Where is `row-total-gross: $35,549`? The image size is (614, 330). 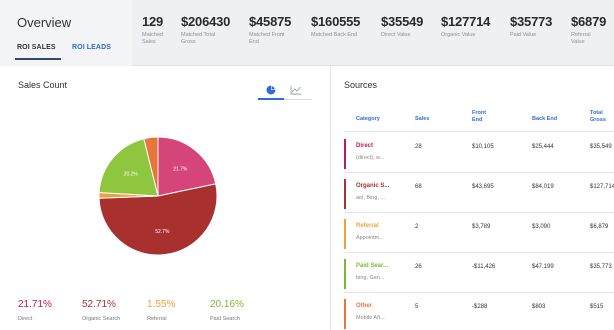 row-total-gross: $35,549 is located at coordinates (601, 147).